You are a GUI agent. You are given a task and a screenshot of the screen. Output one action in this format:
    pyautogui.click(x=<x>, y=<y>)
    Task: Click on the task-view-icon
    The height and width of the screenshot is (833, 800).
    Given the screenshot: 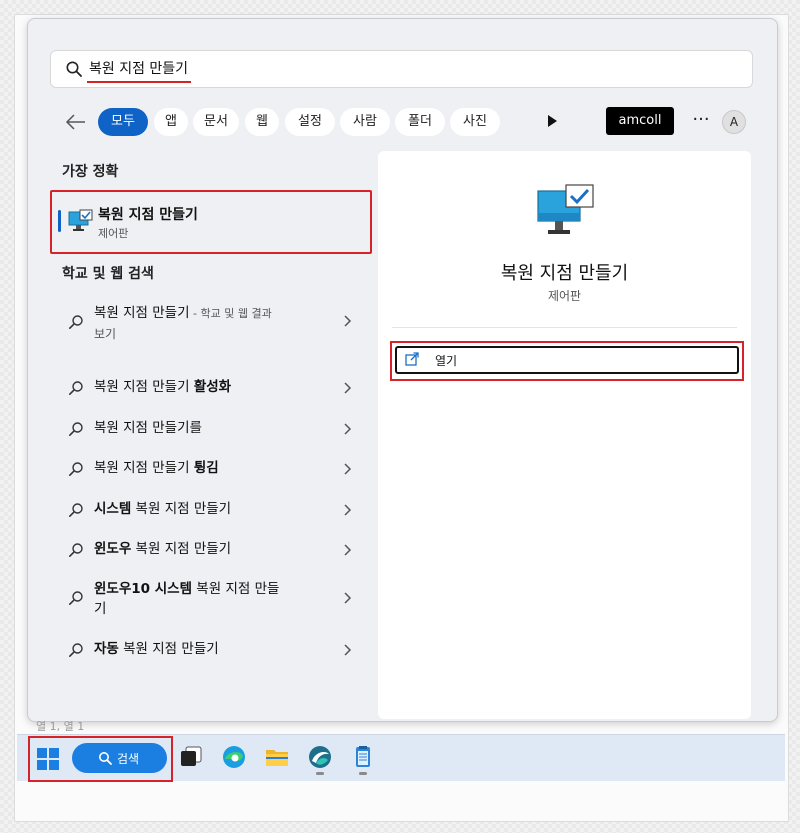 What is the action you would take?
    pyautogui.click(x=191, y=757)
    